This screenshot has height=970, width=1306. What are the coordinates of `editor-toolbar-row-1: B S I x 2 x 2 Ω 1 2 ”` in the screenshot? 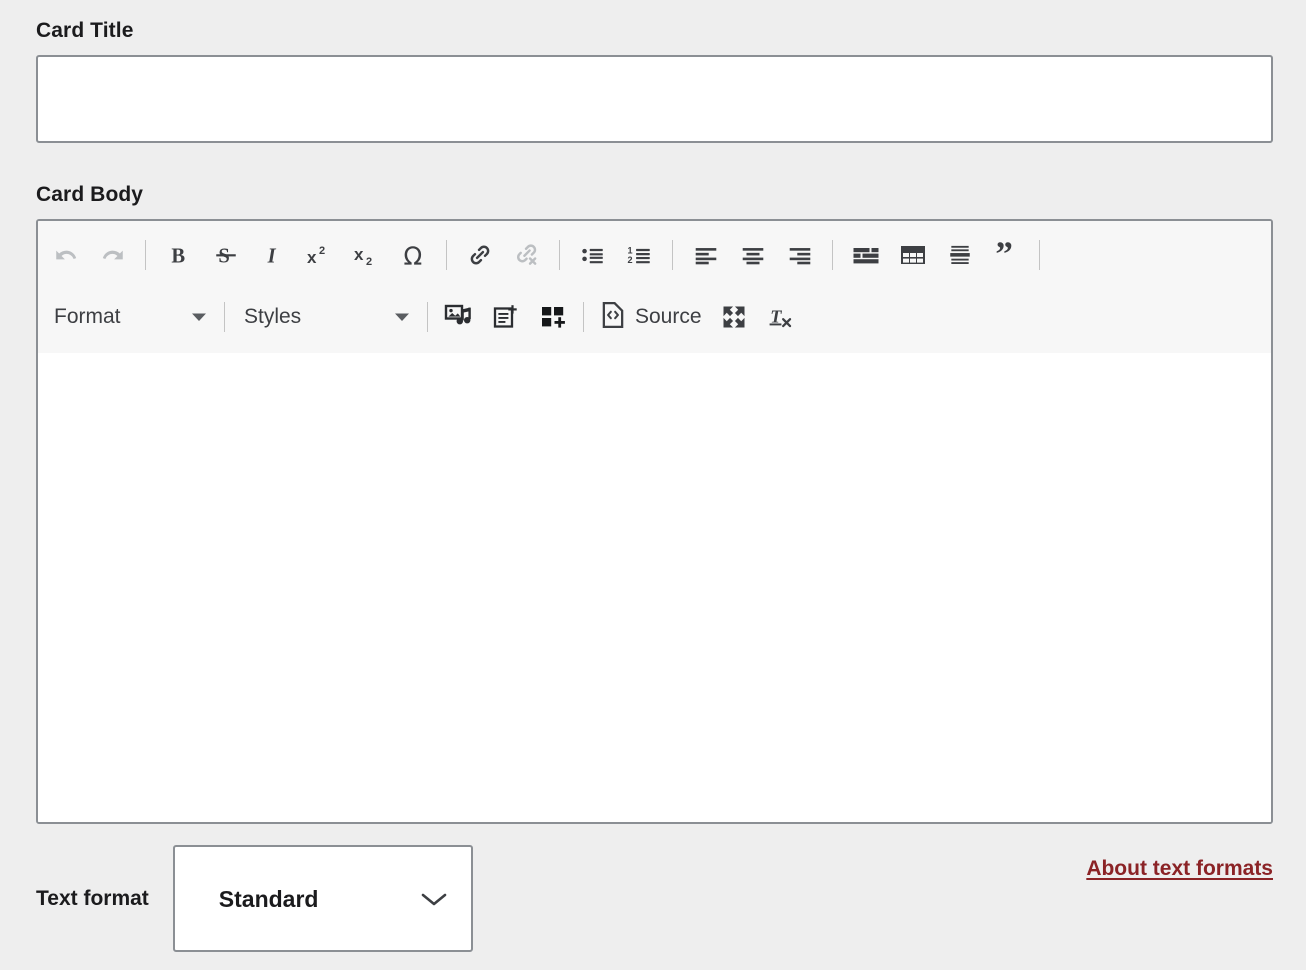 It's located at (654, 254).